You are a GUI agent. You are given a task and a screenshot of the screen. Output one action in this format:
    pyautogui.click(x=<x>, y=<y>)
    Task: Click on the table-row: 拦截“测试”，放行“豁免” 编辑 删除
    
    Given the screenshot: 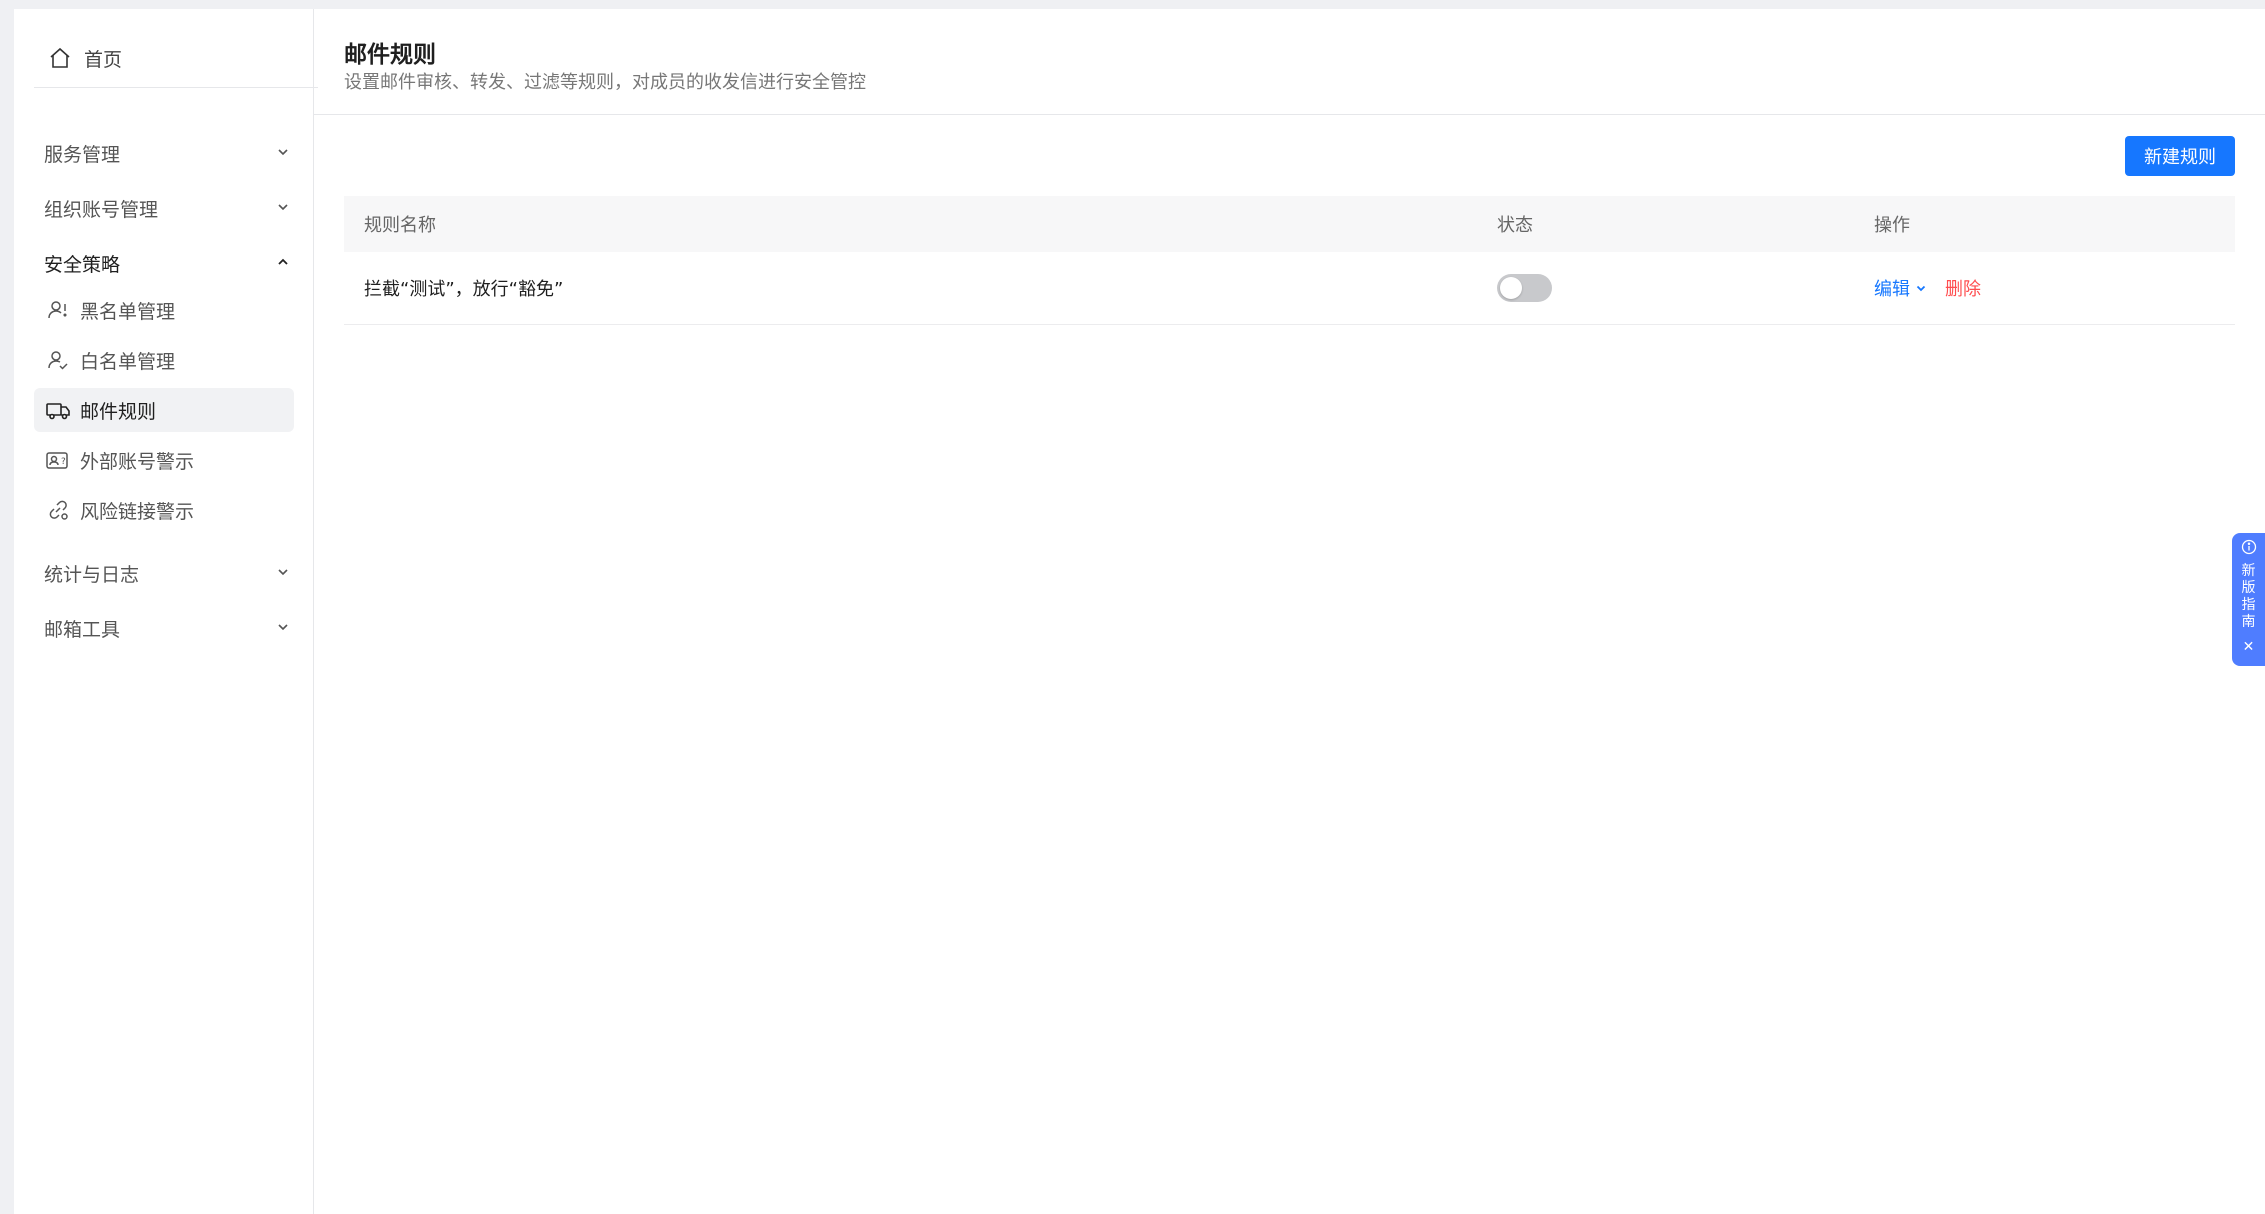 What is the action you would take?
    pyautogui.click(x=1289, y=288)
    